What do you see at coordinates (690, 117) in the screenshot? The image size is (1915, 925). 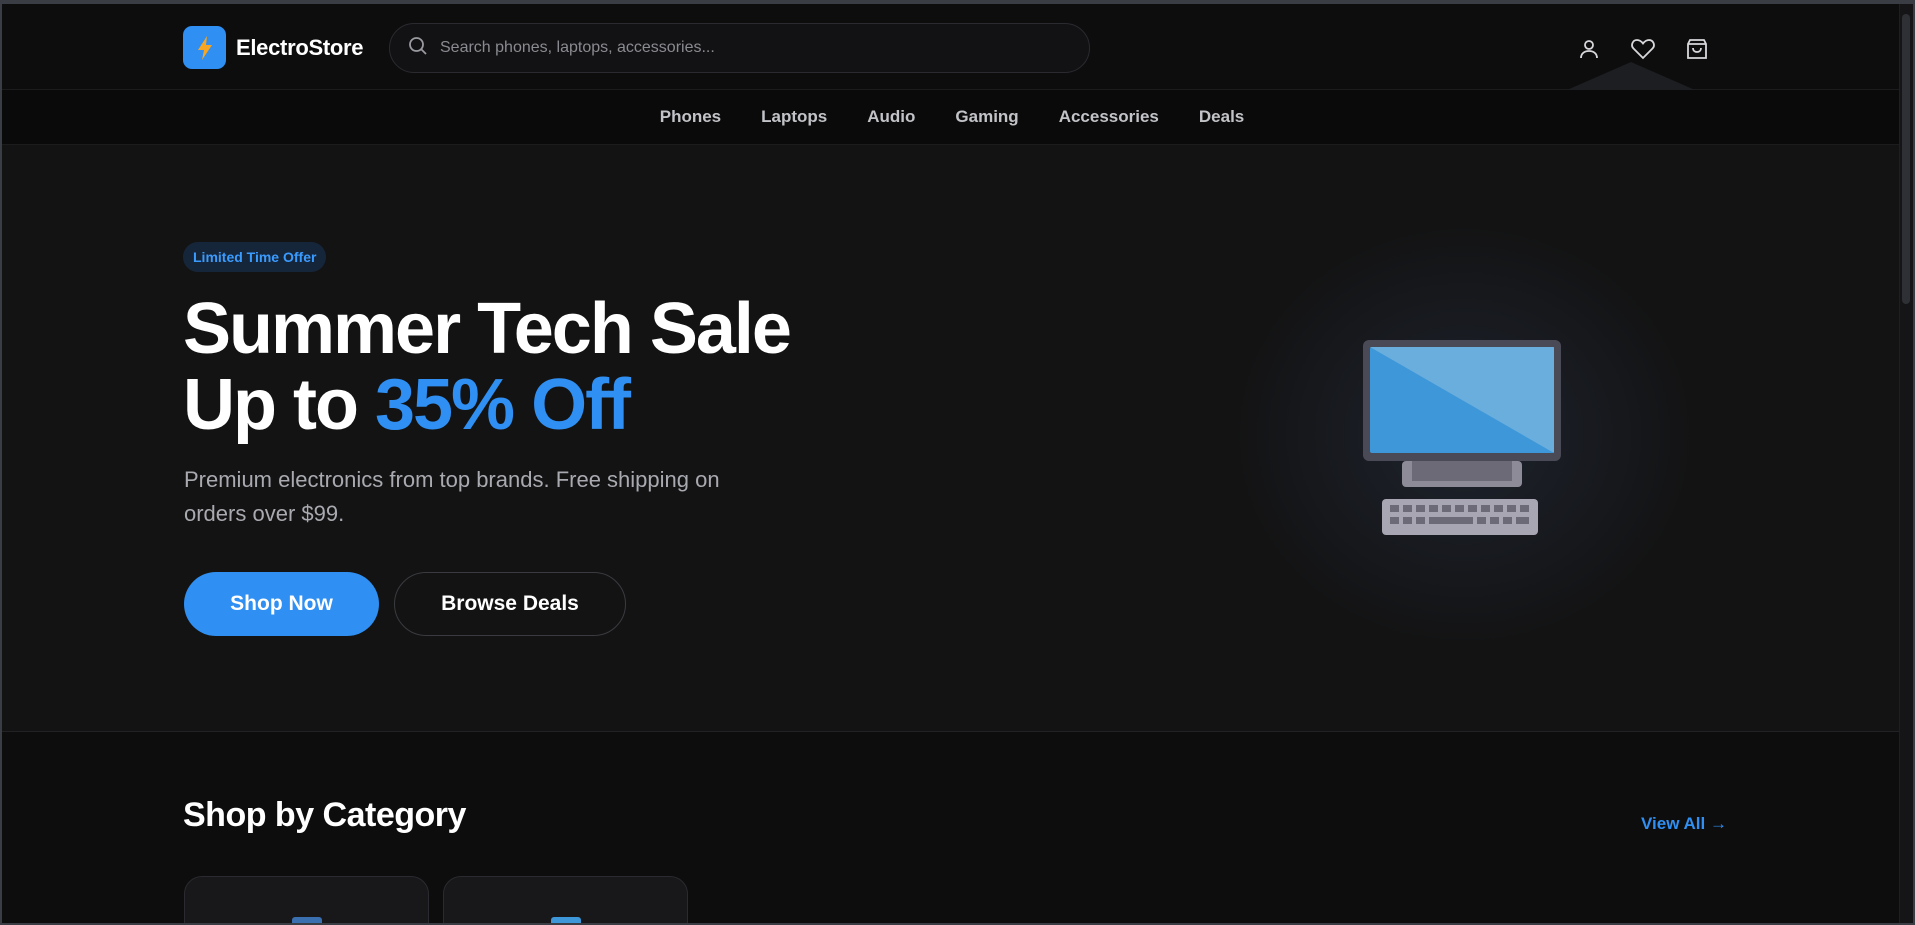 I see `nav-item-phones: Phones` at bounding box center [690, 117].